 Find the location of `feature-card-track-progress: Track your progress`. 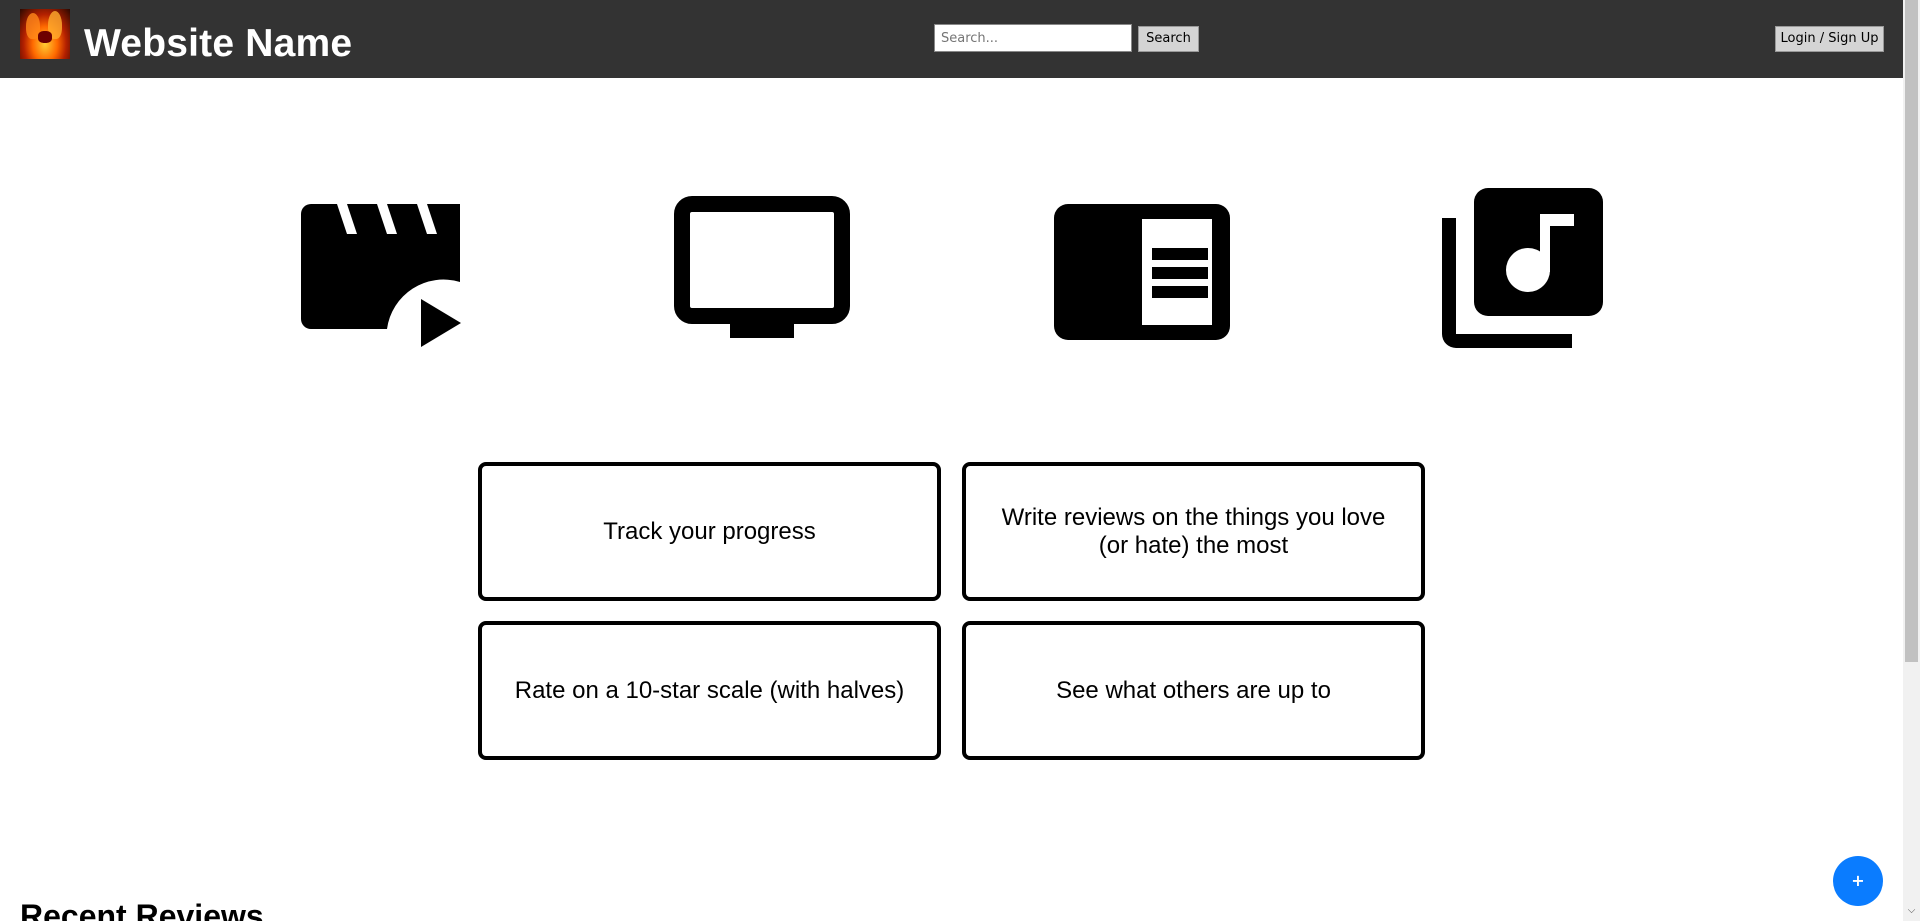

feature-card-track-progress: Track your progress is located at coordinates (709, 531).